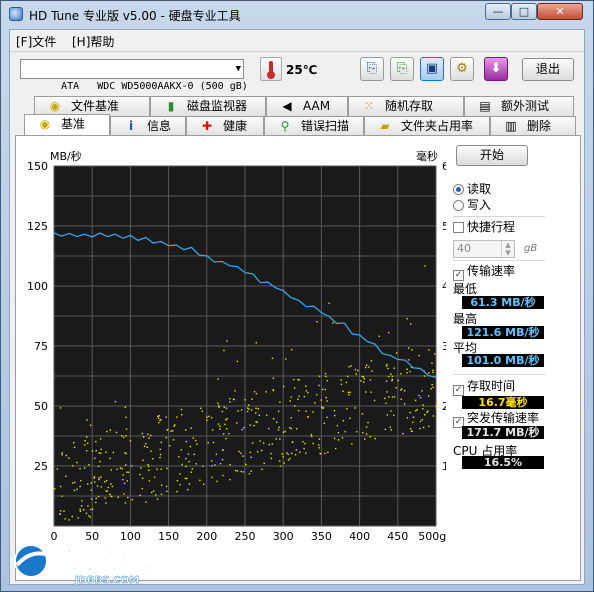 Image resolution: width=594 pixels, height=592 pixels. Describe the element at coordinates (314, 126) in the screenshot. I see `tab-error-scan: ⚲ 错误扫描` at that location.